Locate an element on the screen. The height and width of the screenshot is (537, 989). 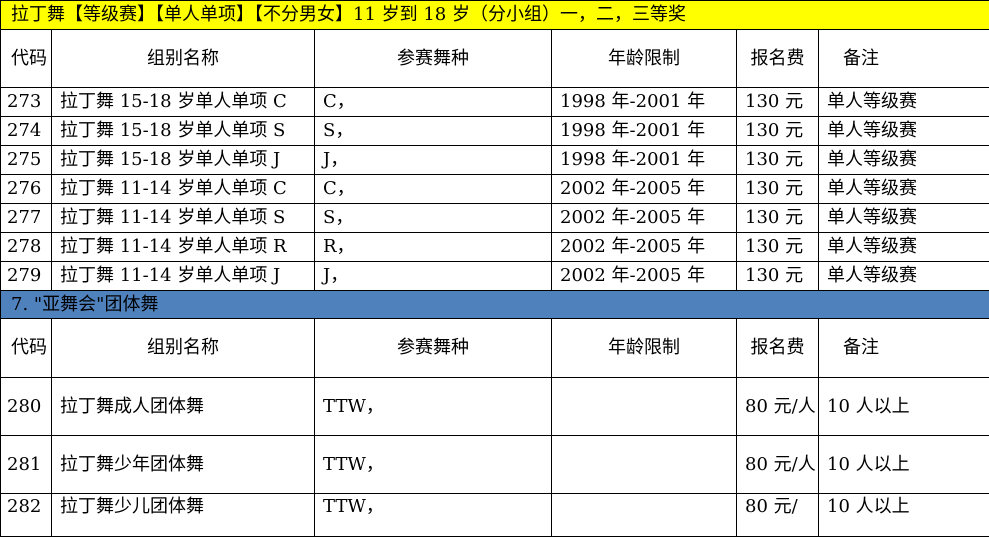
row-code: 282 is located at coordinates (26, 515).